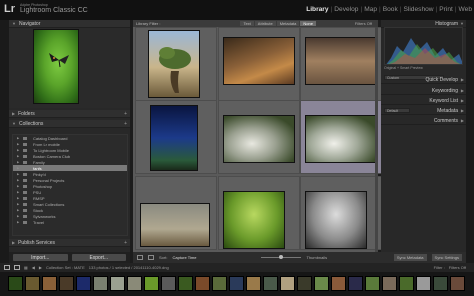  What do you see at coordinates (418, 9) in the screenshot?
I see `module-slideshow: Slideshow` at bounding box center [418, 9].